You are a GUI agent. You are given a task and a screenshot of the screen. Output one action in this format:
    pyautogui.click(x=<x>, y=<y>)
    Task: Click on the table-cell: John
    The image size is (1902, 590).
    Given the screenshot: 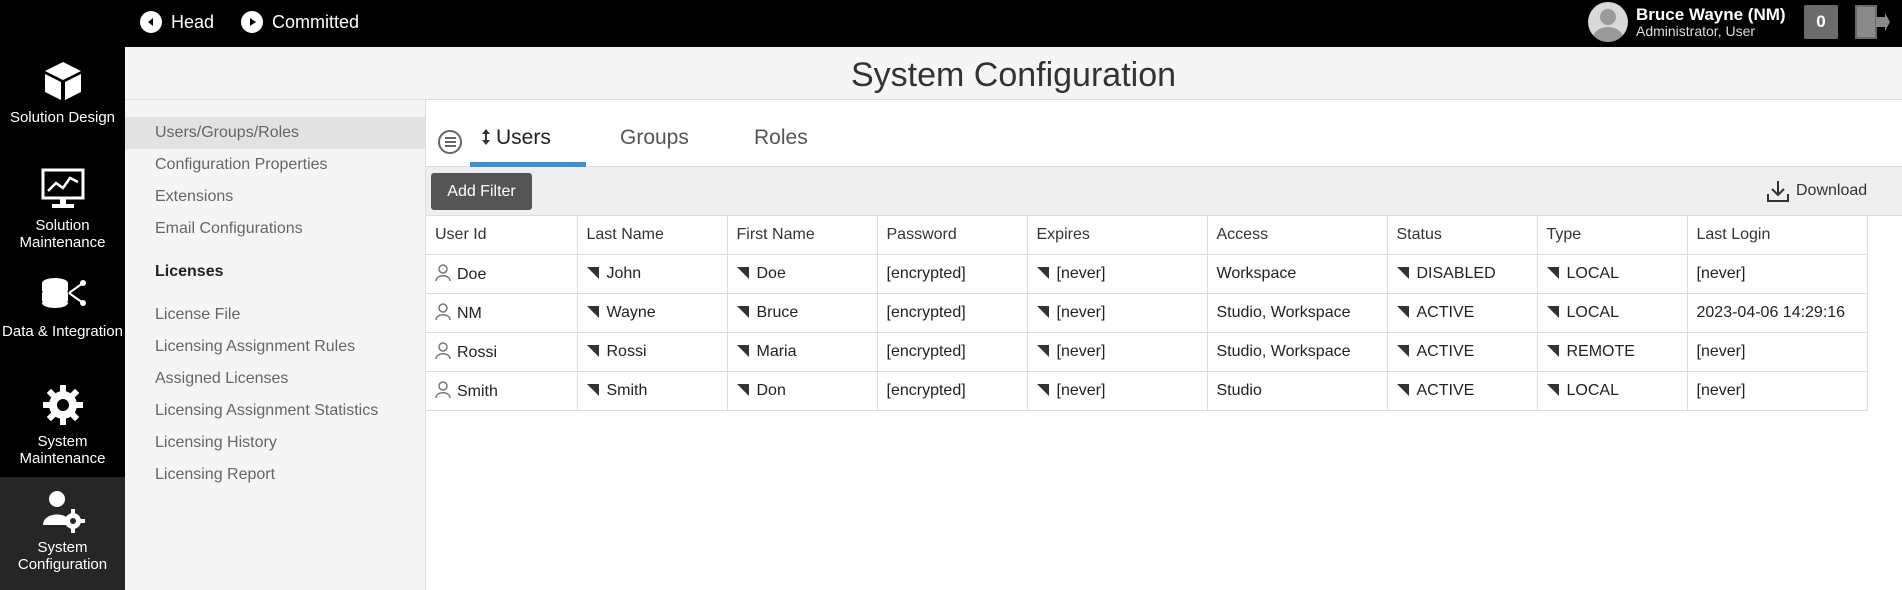 What is the action you would take?
    pyautogui.click(x=652, y=274)
    